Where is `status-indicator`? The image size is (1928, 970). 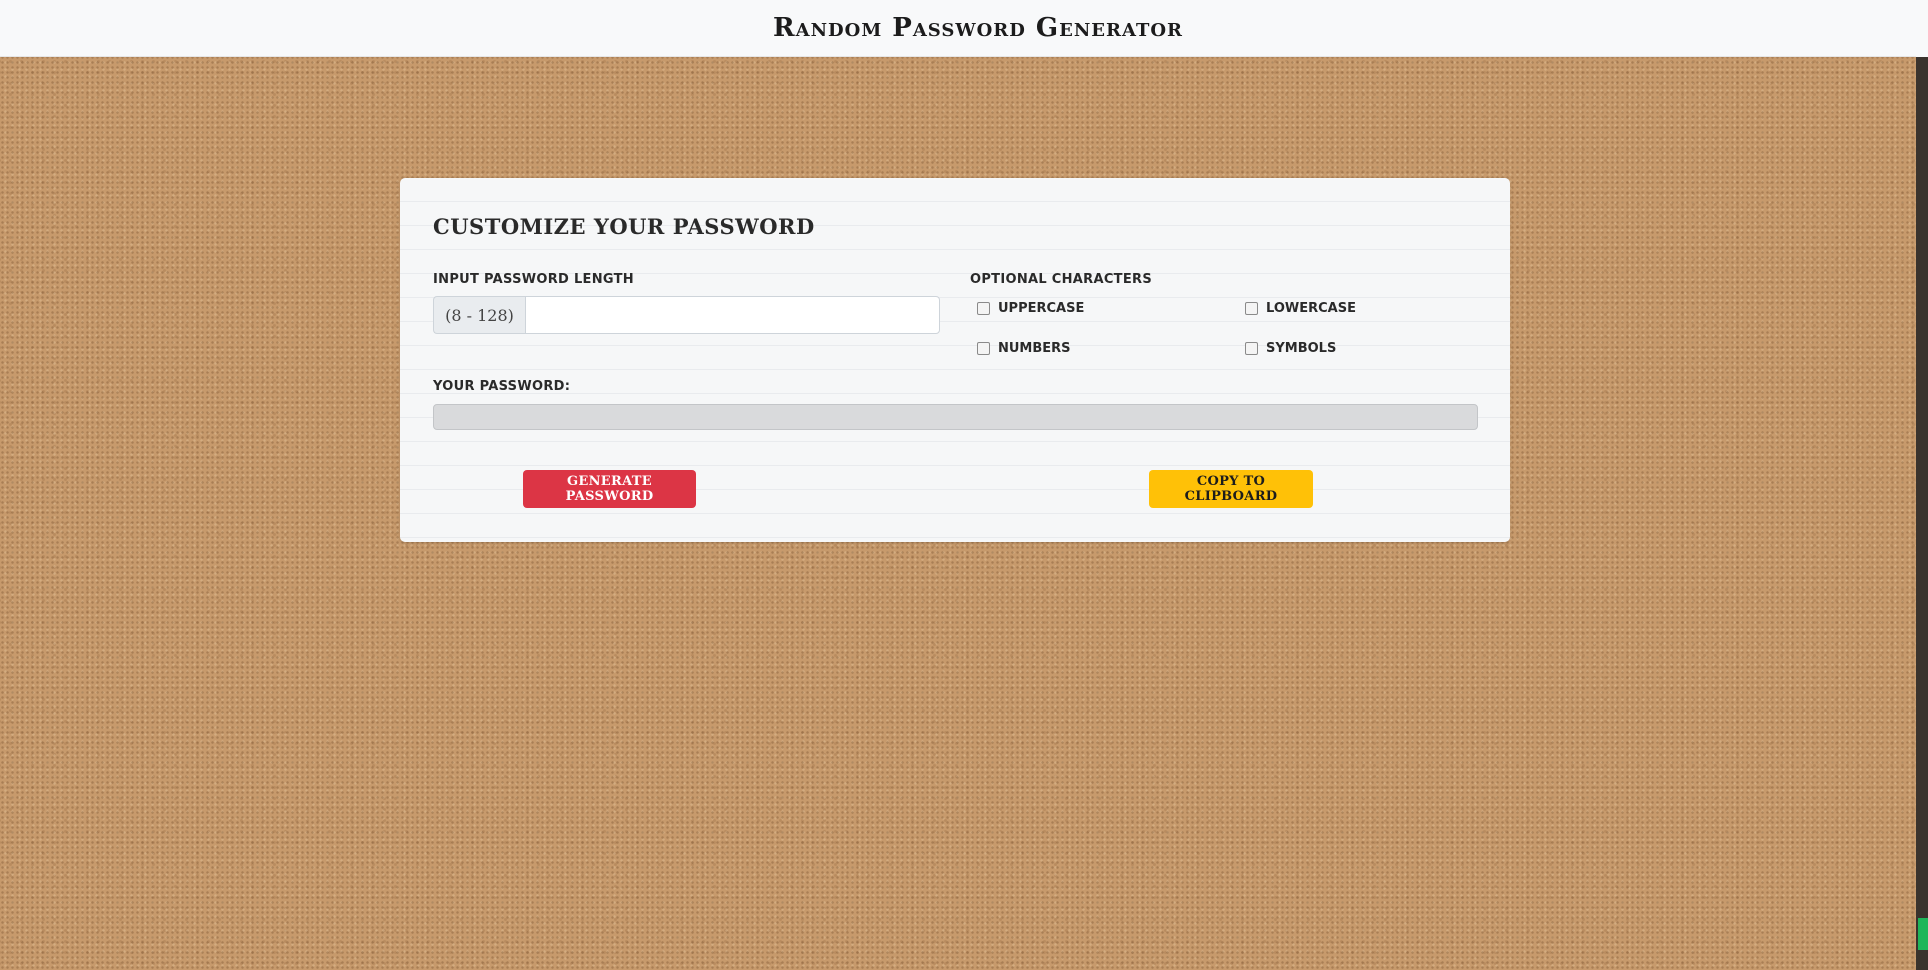
status-indicator is located at coordinates (1923, 934).